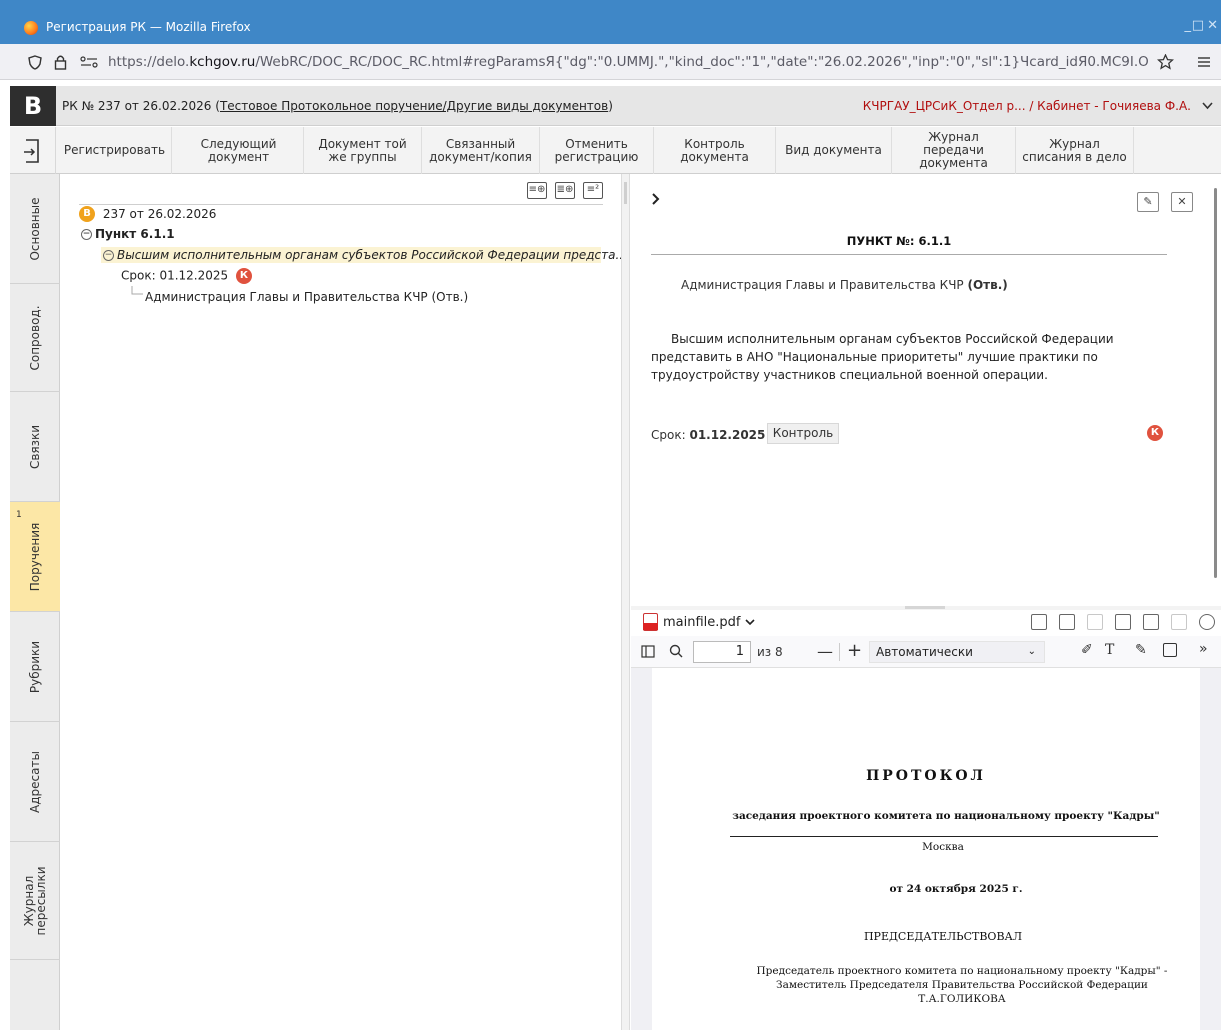  I want to click on permissions-icon, so click(89, 62).